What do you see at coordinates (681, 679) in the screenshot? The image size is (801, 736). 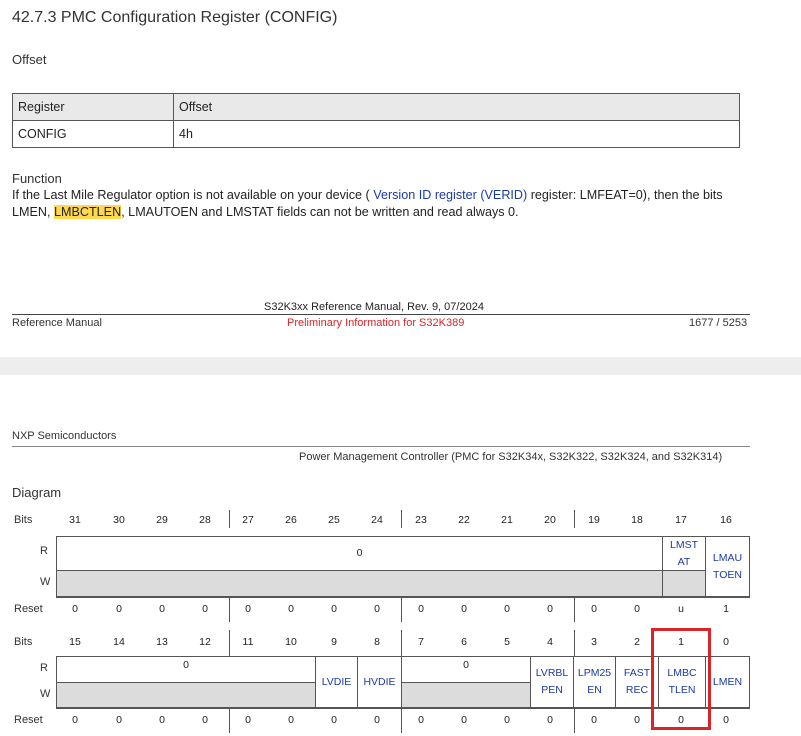 I see `lmbctlen-emphasis-box` at bounding box center [681, 679].